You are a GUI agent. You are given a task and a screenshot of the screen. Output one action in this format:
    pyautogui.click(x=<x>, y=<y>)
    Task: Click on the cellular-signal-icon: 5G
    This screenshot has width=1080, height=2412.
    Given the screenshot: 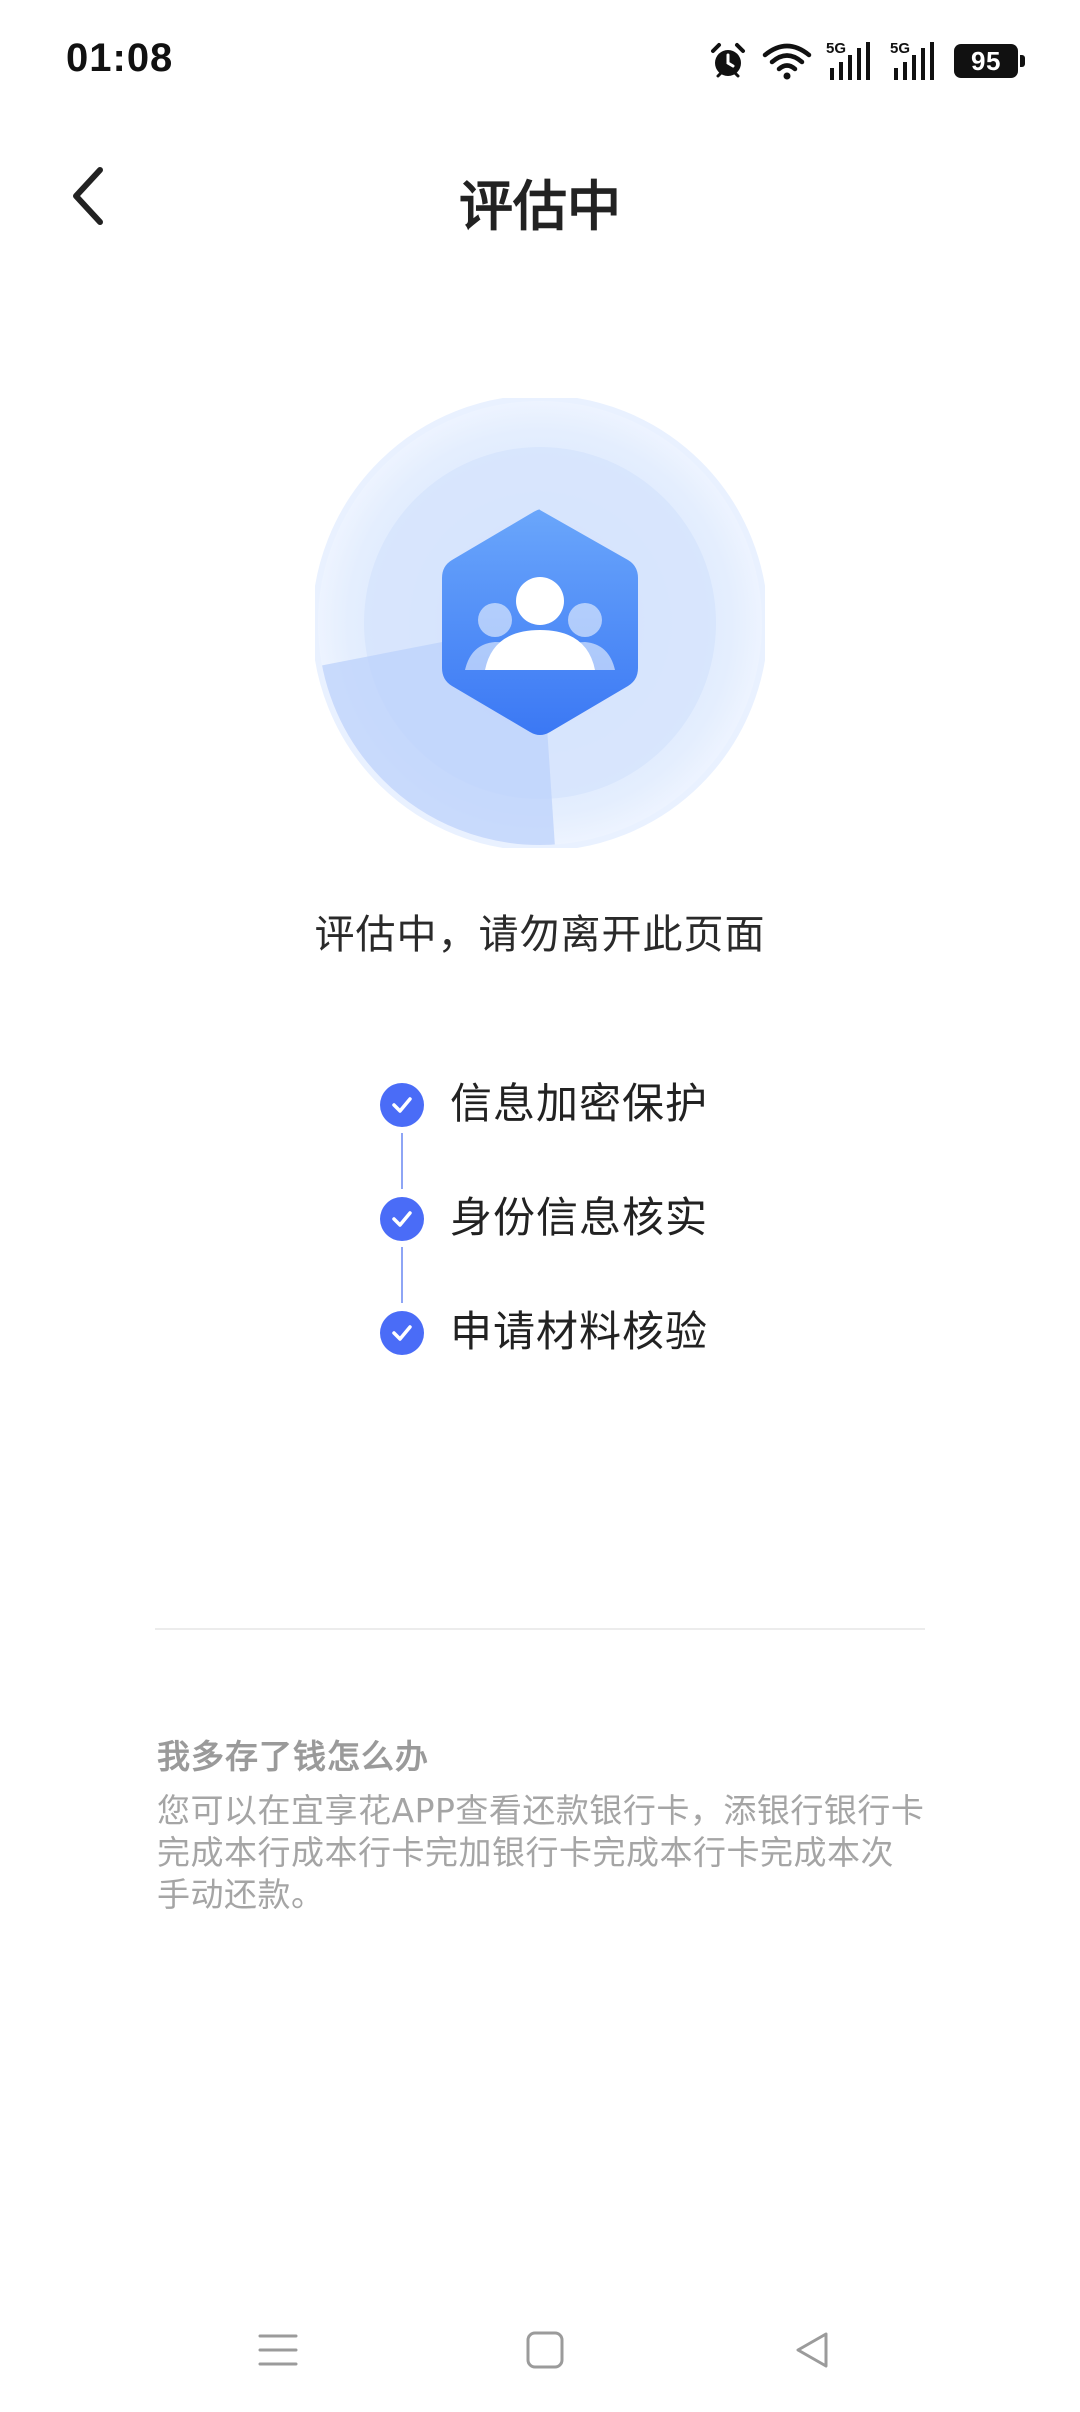 What is the action you would take?
    pyautogui.click(x=851, y=61)
    